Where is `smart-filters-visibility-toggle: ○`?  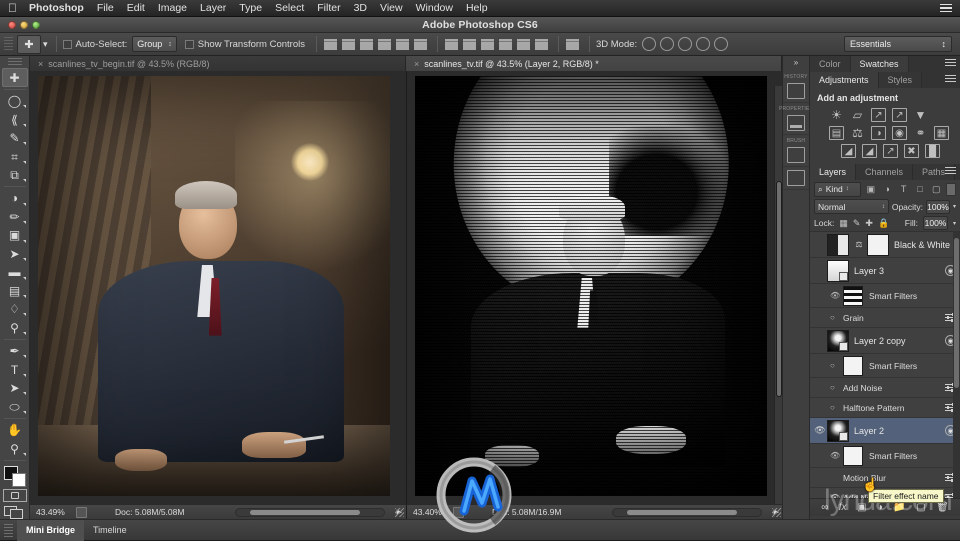 smart-filters-visibility-toggle: ○ is located at coordinates (836, 365).